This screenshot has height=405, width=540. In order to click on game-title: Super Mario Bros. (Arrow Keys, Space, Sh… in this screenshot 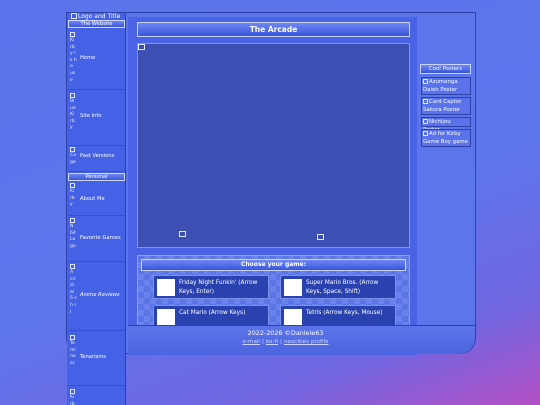, I will do `click(342, 287)`.